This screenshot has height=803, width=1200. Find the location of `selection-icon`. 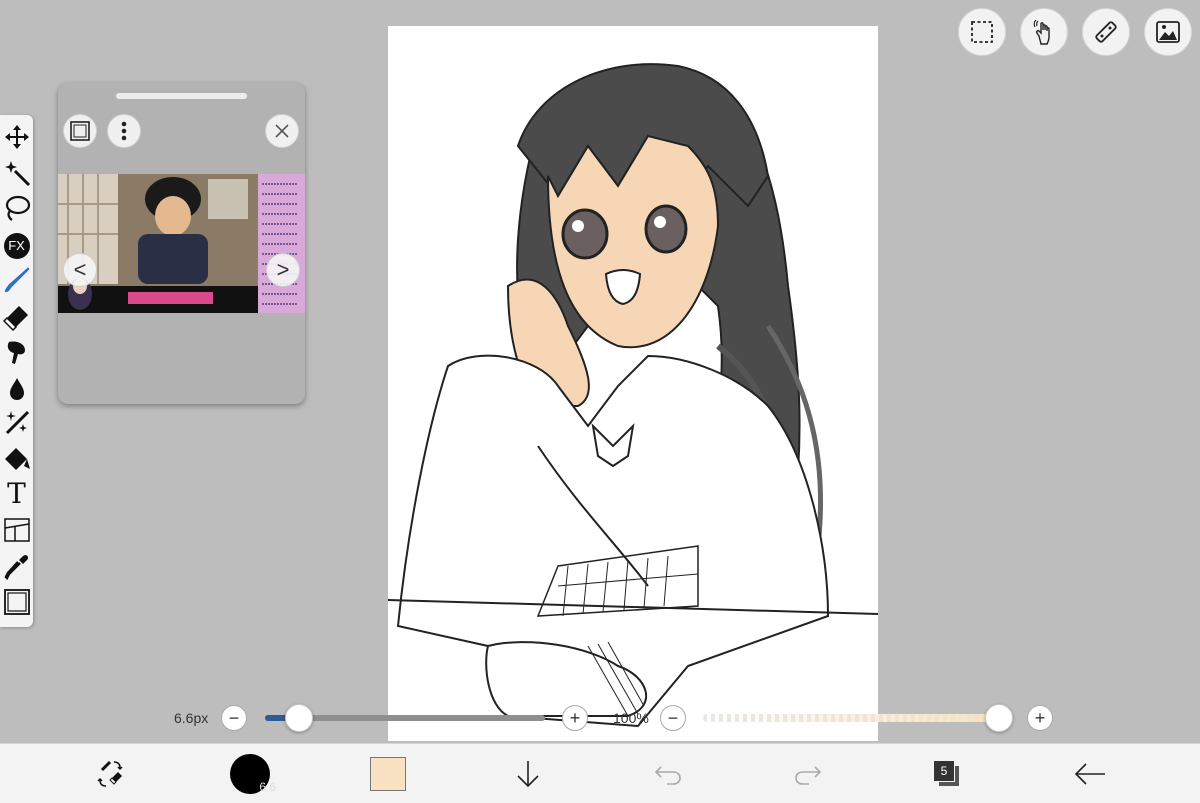

selection-icon is located at coordinates (982, 32).